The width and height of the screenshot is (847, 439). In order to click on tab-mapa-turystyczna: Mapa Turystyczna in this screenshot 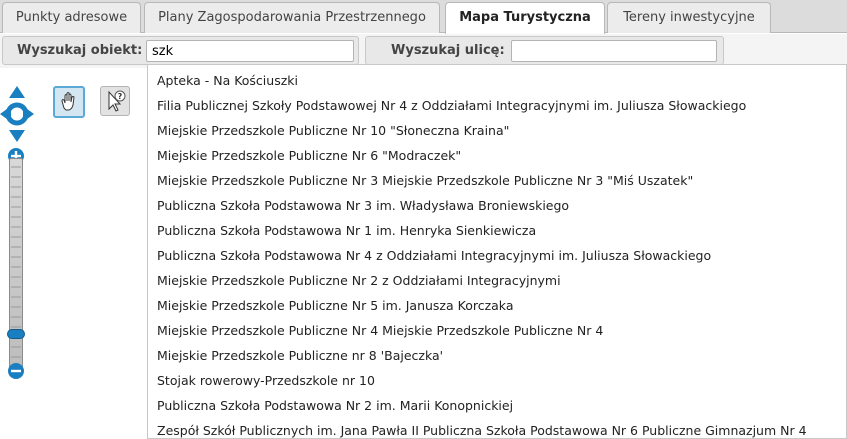, I will do `click(525, 18)`.